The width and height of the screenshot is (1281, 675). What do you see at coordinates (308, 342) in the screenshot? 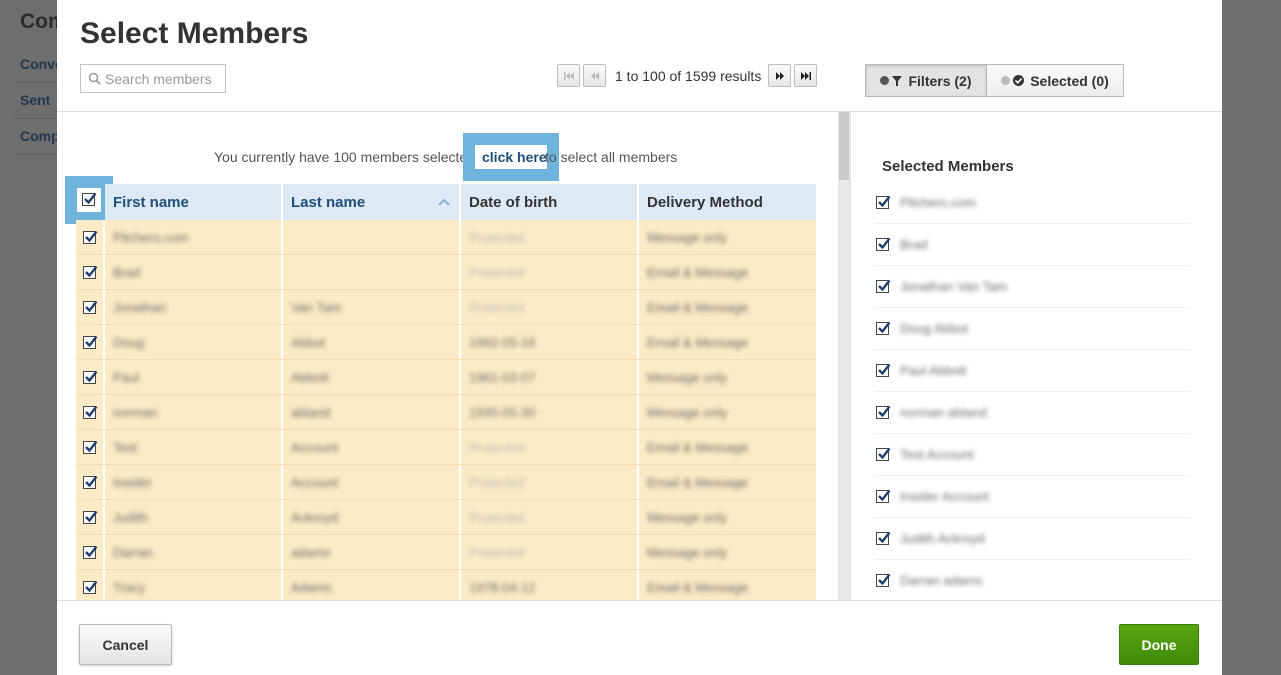
I see `last-name-value: Abbot` at bounding box center [308, 342].